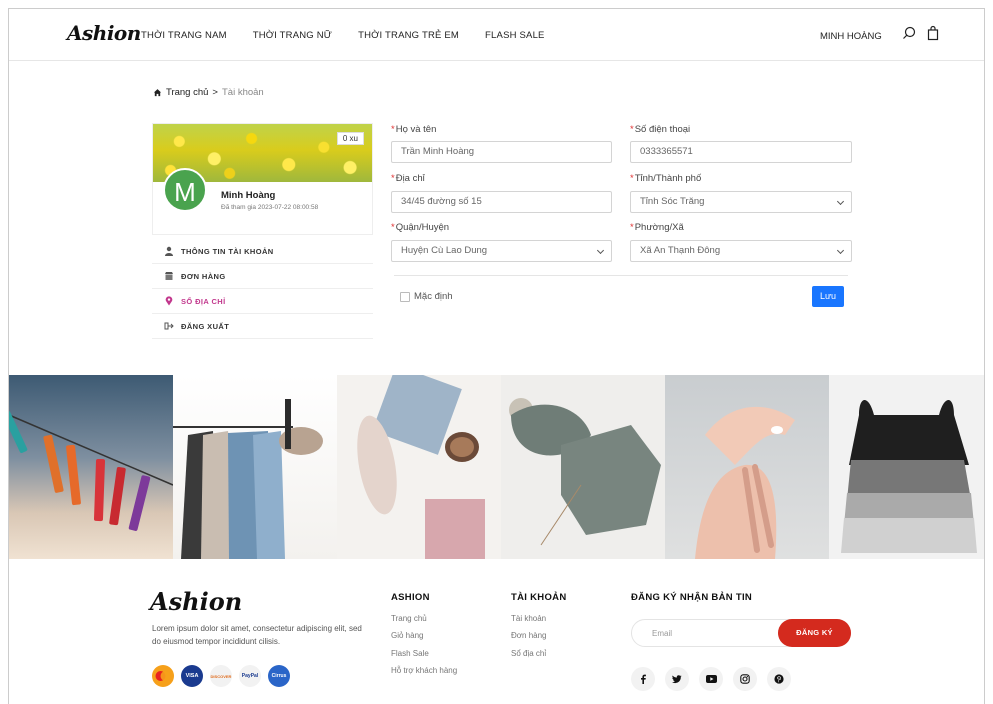  I want to click on sidebar-item-label: ĐĂNG XUẤT, so click(205, 326).